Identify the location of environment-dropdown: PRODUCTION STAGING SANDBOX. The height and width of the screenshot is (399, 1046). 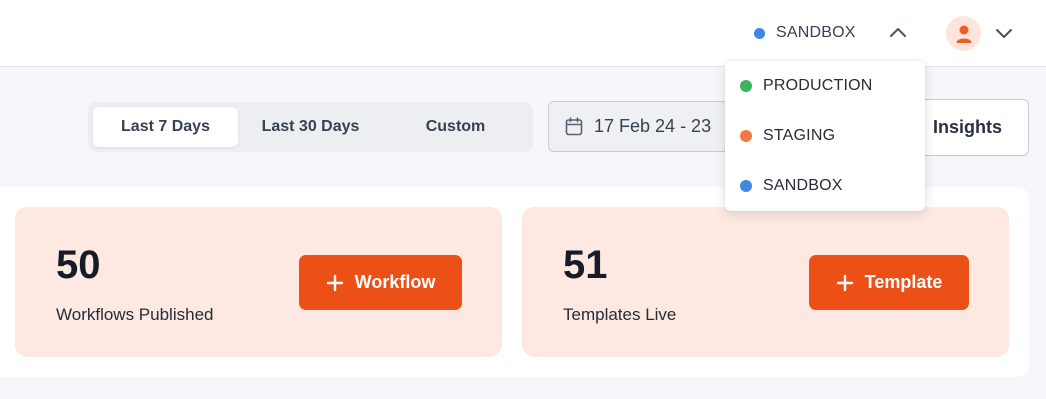
(825, 136).